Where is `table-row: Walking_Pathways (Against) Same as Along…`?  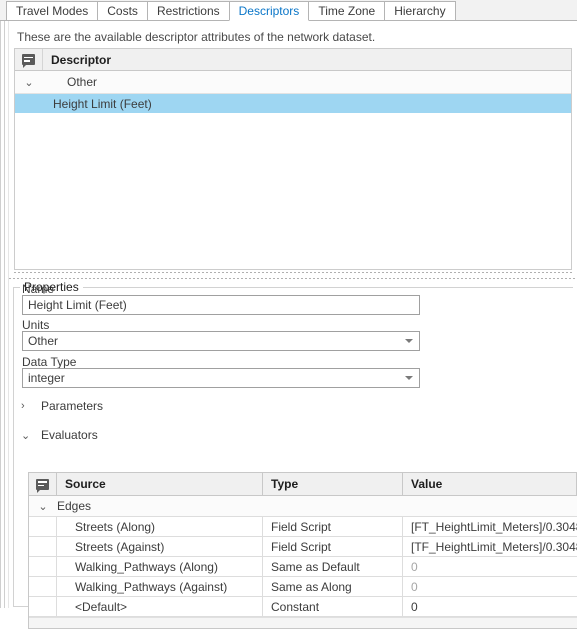 table-row: Walking_Pathways (Against) Same as Along… is located at coordinates (303, 587).